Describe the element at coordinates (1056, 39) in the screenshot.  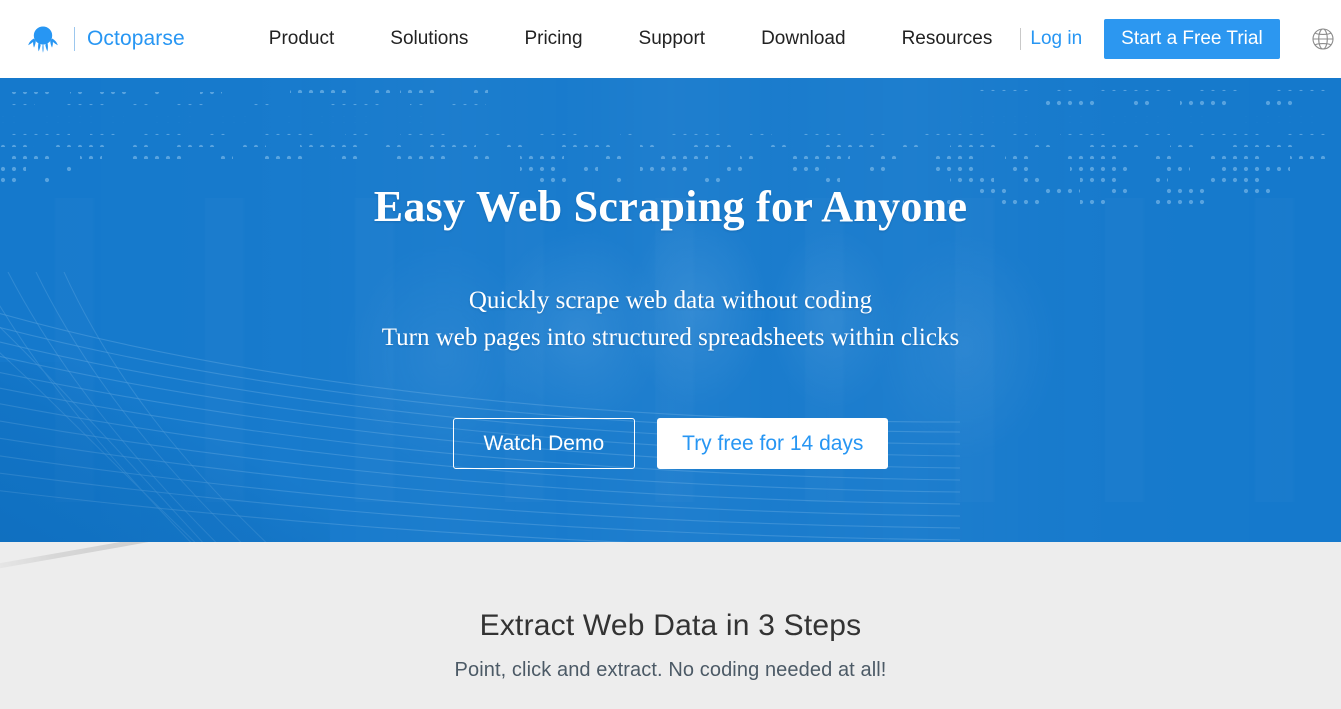
I see `login-link: Log in` at that location.